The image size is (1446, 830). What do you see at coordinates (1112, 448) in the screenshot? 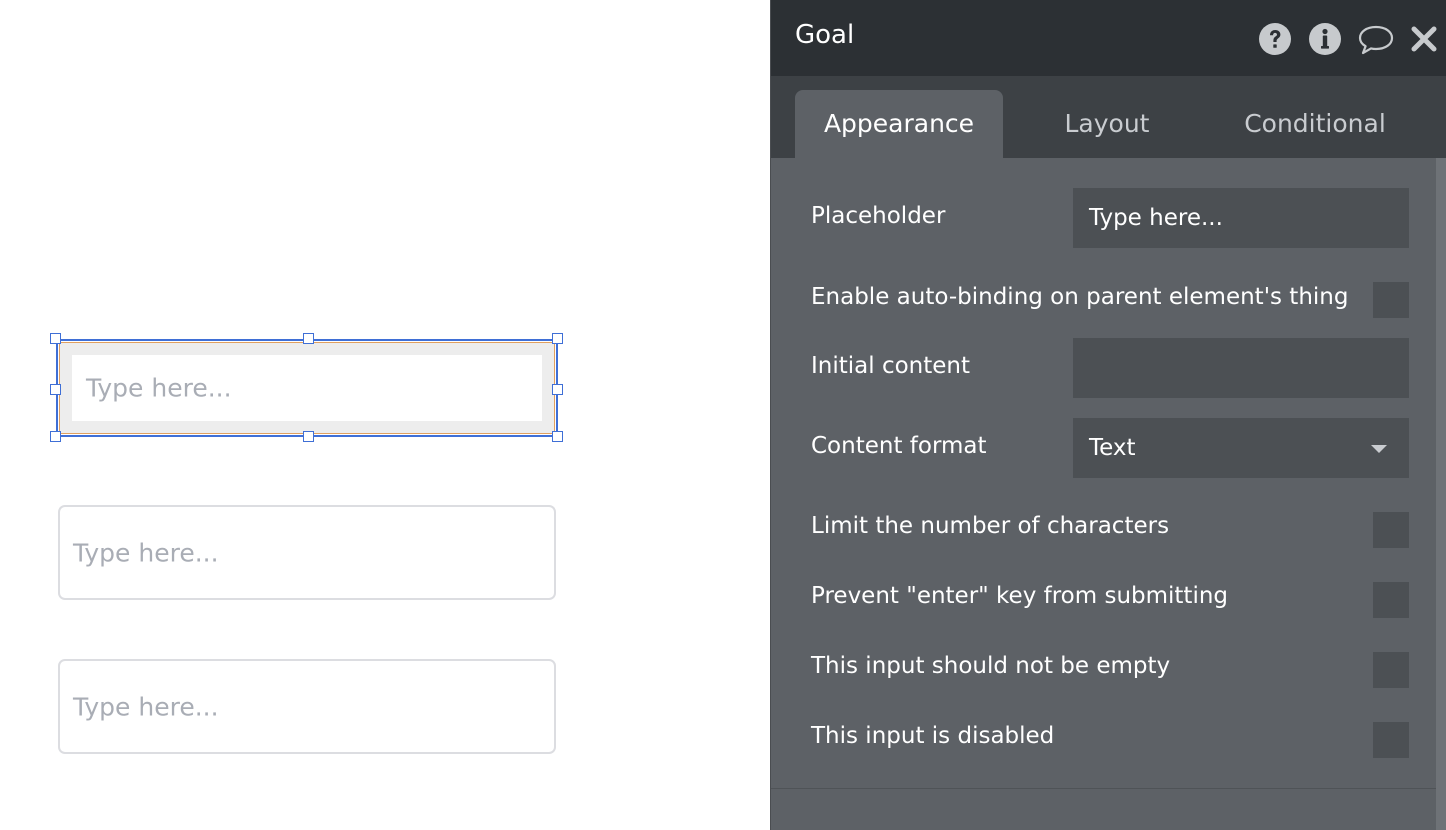
I see `content-format-value: Text` at bounding box center [1112, 448].